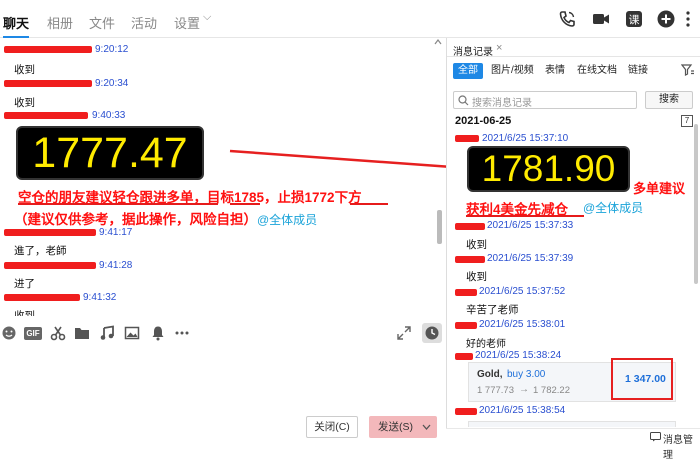 The image size is (700, 461). I want to click on gif-icon: GIF, so click(33, 333).